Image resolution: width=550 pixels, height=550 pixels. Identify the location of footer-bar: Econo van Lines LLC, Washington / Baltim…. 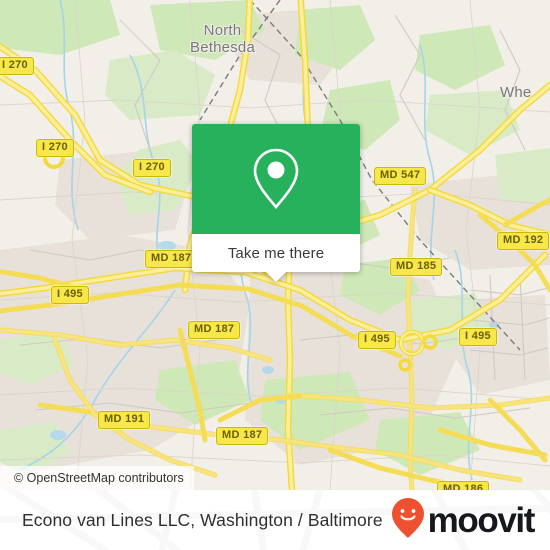
(275, 520).